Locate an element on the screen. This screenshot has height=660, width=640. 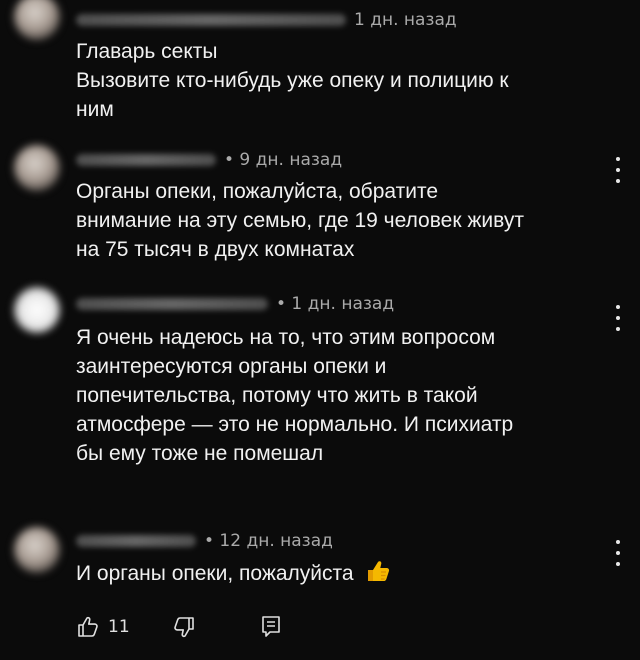
reply-comment-icon is located at coordinates (270, 626).